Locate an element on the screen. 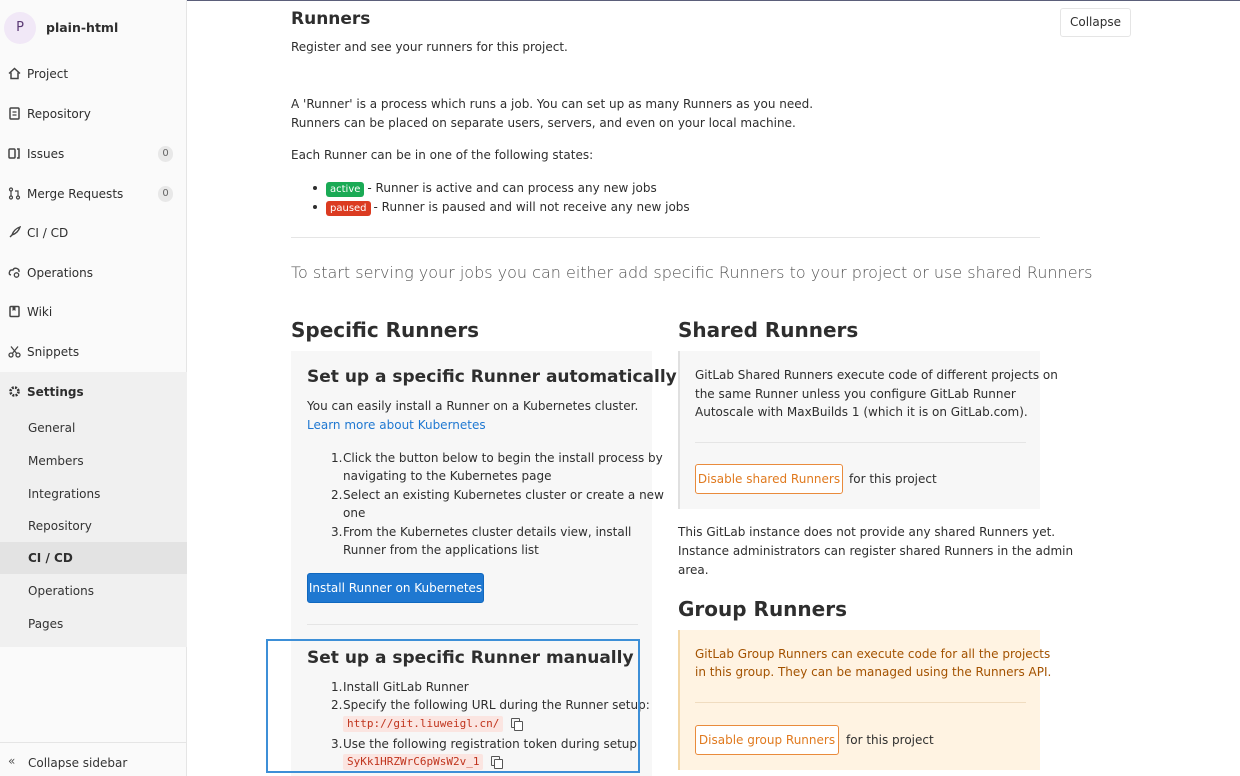 This screenshot has width=1240, height=776. settings-sub-label: Pages is located at coordinates (46, 624).